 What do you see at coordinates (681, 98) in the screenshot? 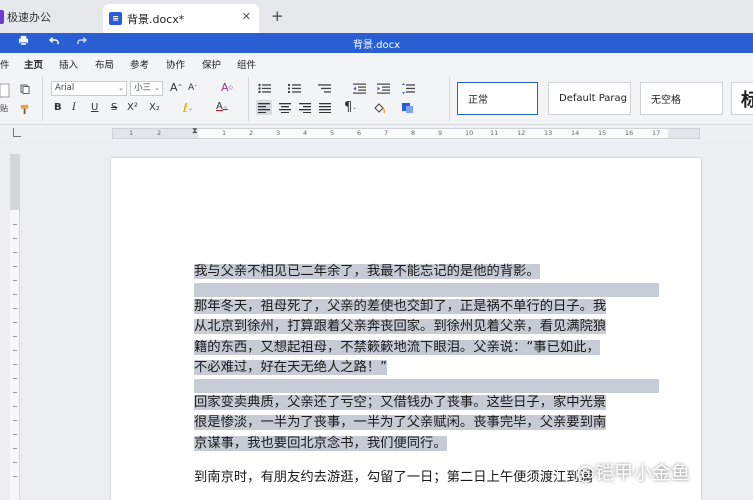
I see `style-no-spacing: 无空格` at bounding box center [681, 98].